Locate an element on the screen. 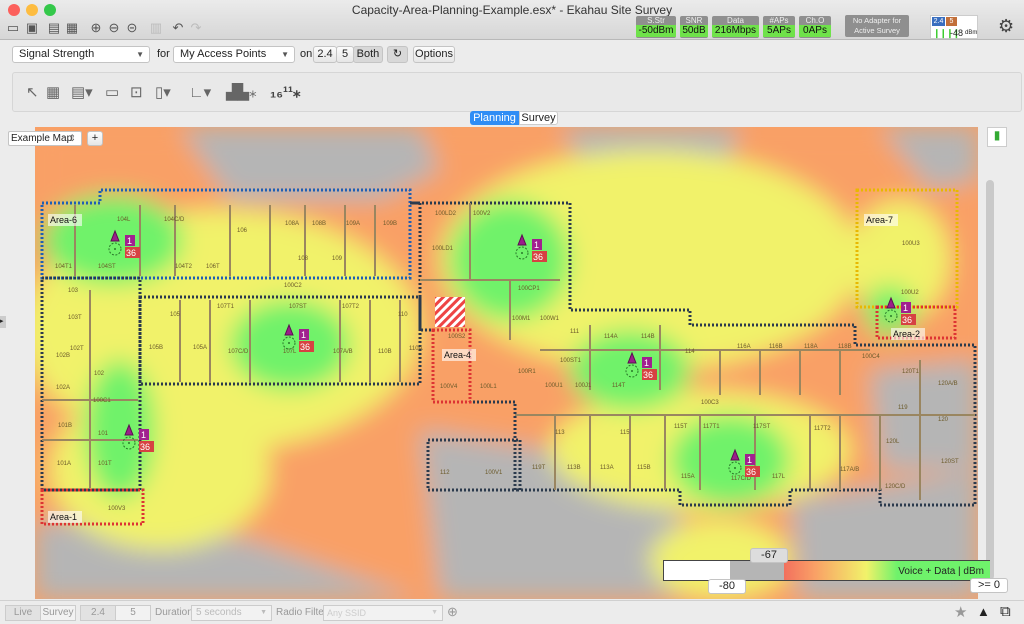 This screenshot has width=1024, height=624. room-label: 107ST is located at coordinates (298, 307).